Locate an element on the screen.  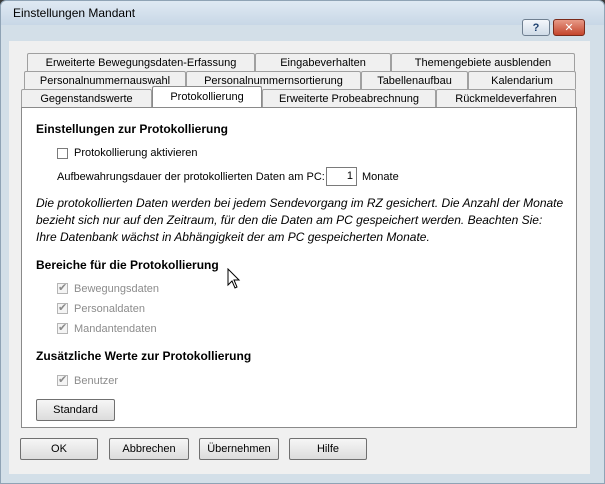
enable-logging-checkbox is located at coordinates (62, 153).